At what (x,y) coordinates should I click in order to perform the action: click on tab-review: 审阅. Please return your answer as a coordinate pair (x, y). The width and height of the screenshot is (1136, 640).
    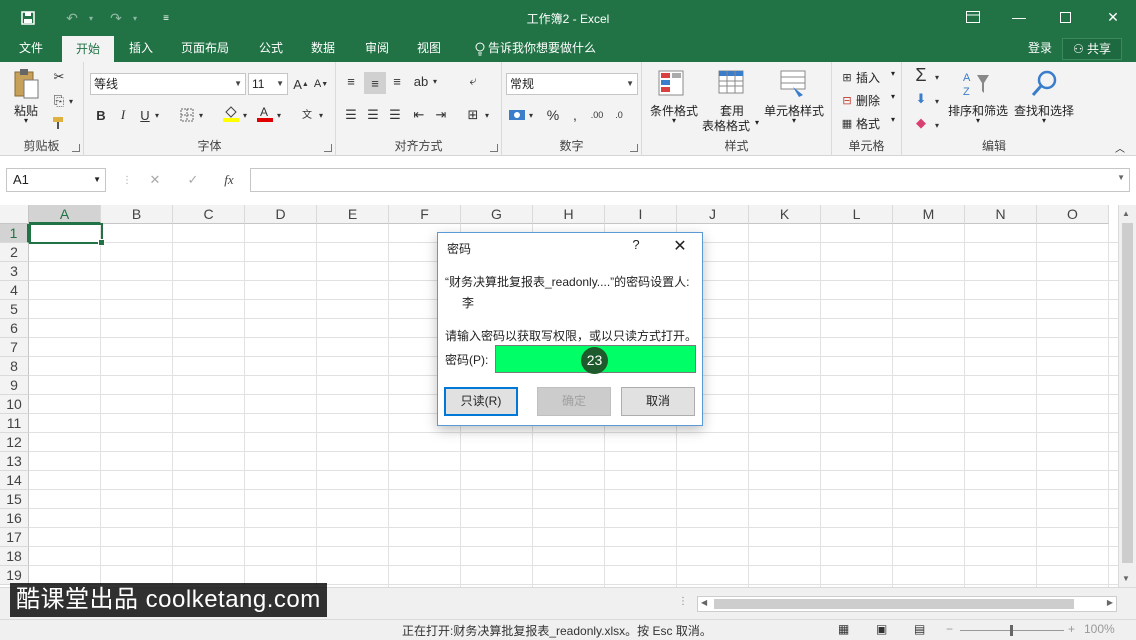
    Looking at the image, I should click on (377, 49).